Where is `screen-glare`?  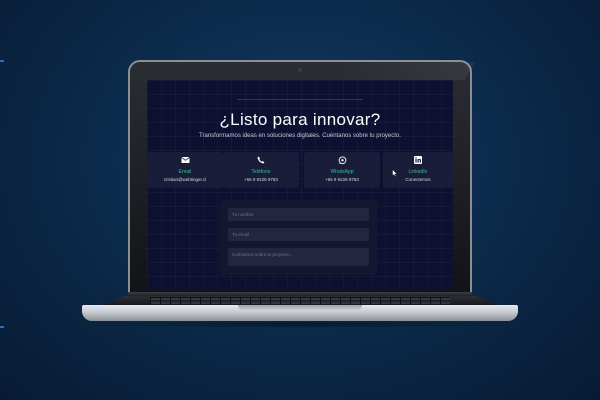
screen-glare is located at coordinates (400, 71).